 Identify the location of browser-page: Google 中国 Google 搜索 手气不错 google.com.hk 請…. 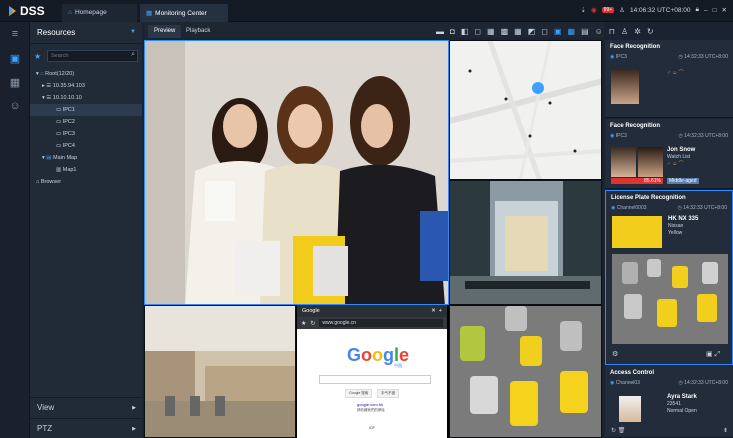
(372, 383).